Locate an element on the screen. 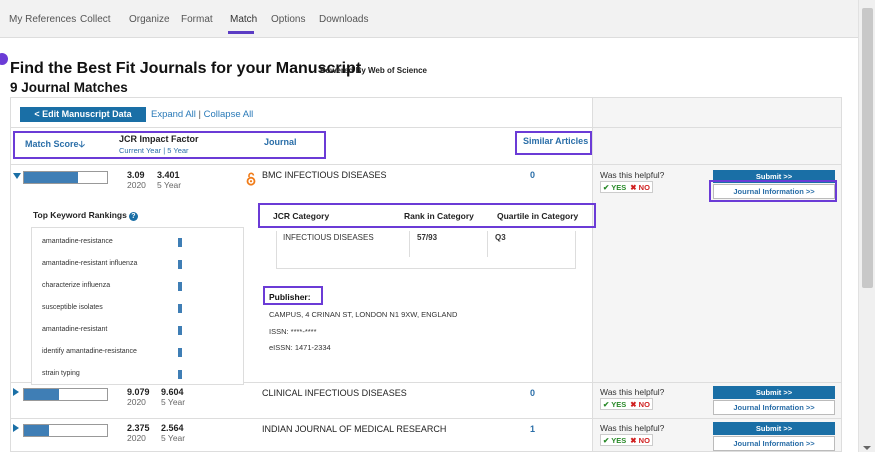  tab-match: Match is located at coordinates (243, 19).